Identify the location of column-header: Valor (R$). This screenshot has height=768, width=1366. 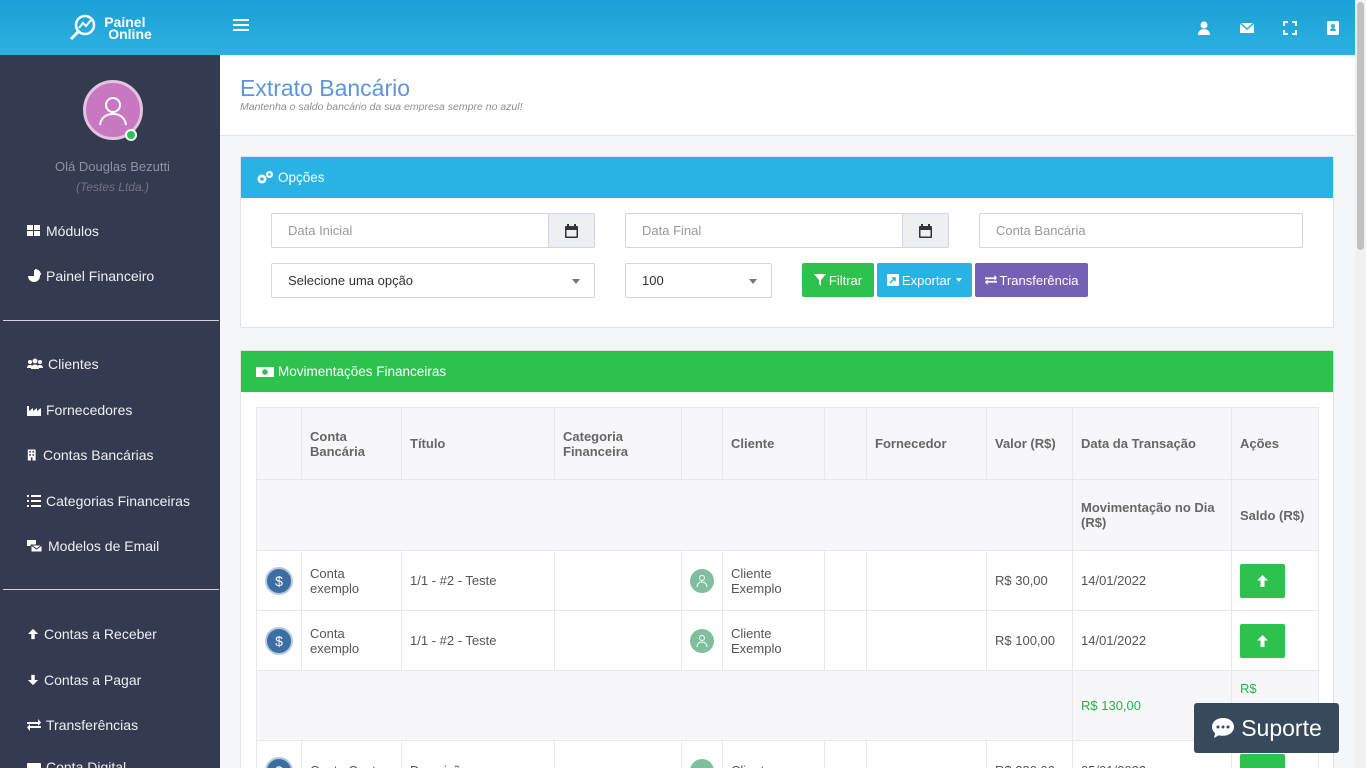
(1029, 443).